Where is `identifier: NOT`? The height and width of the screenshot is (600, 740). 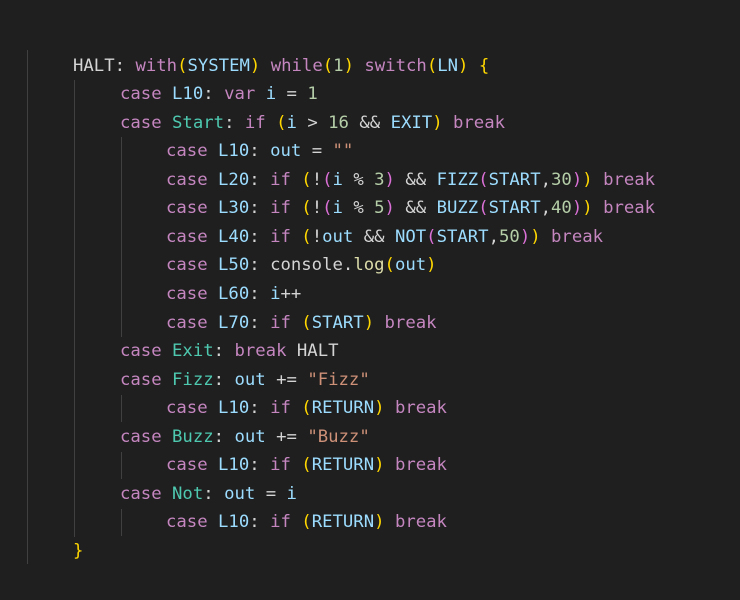
identifier: NOT is located at coordinates (410, 237).